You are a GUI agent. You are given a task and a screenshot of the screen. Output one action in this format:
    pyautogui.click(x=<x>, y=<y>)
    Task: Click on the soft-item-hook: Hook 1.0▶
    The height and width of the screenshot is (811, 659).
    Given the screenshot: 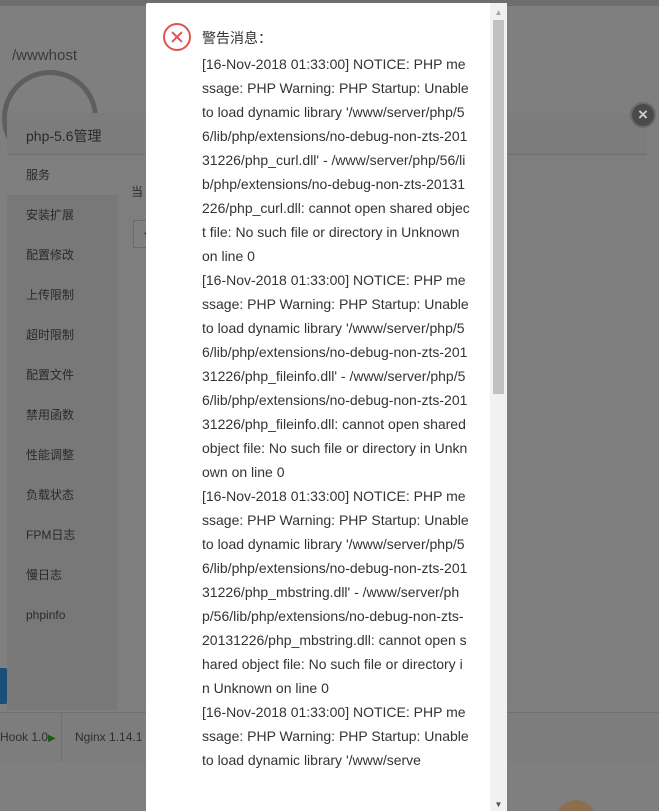 What is the action you would take?
    pyautogui.click(x=28, y=737)
    